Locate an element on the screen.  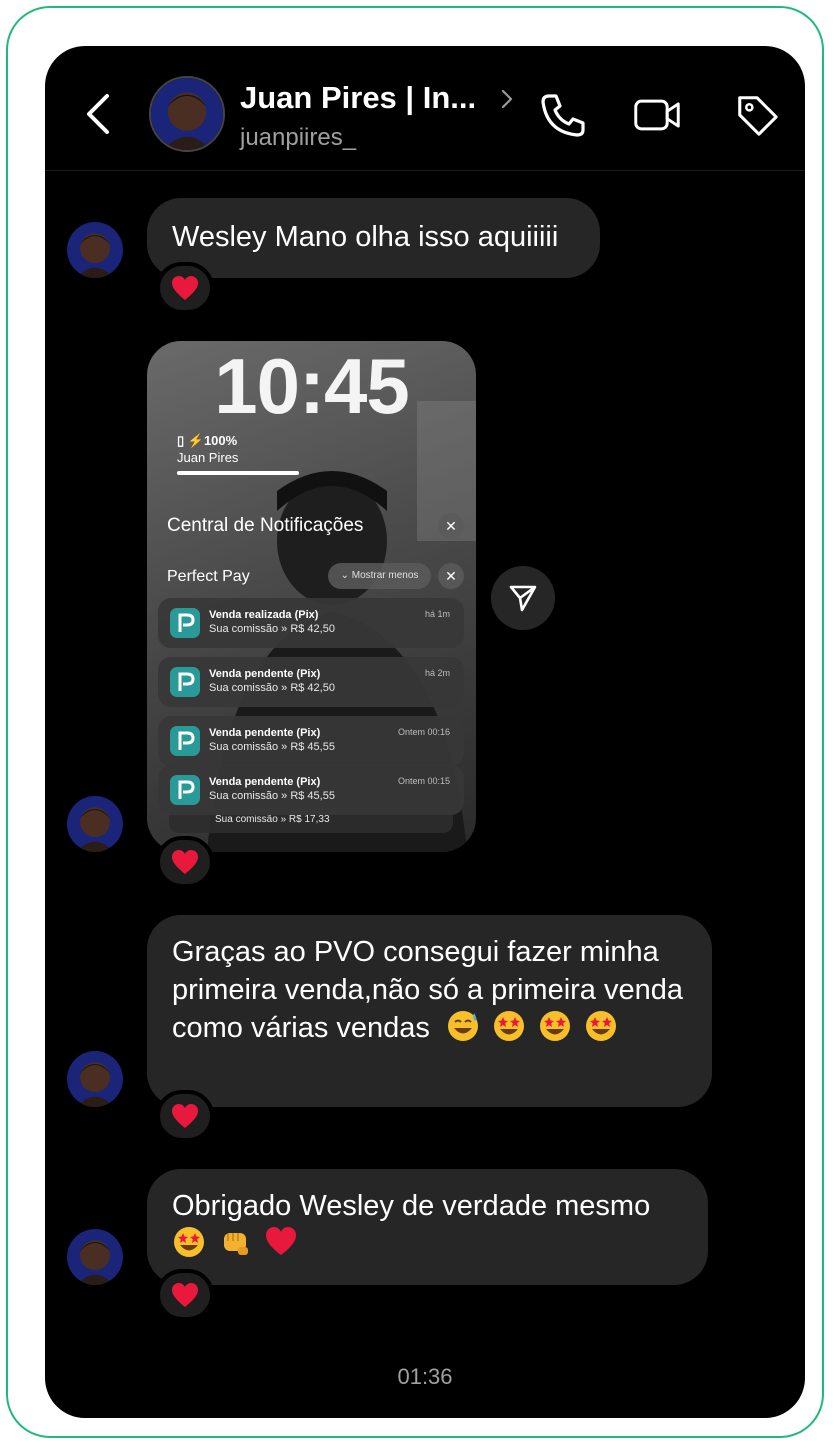
tag-icon is located at coordinates (757, 115).